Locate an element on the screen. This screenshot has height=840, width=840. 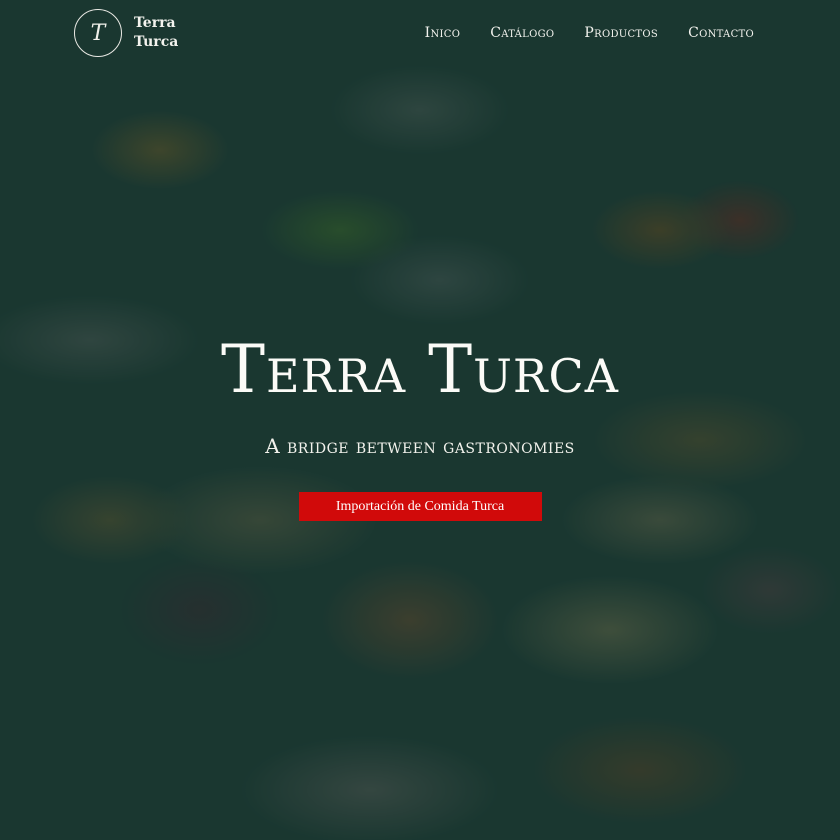
nav-item-productos: Productos is located at coordinates (621, 33).